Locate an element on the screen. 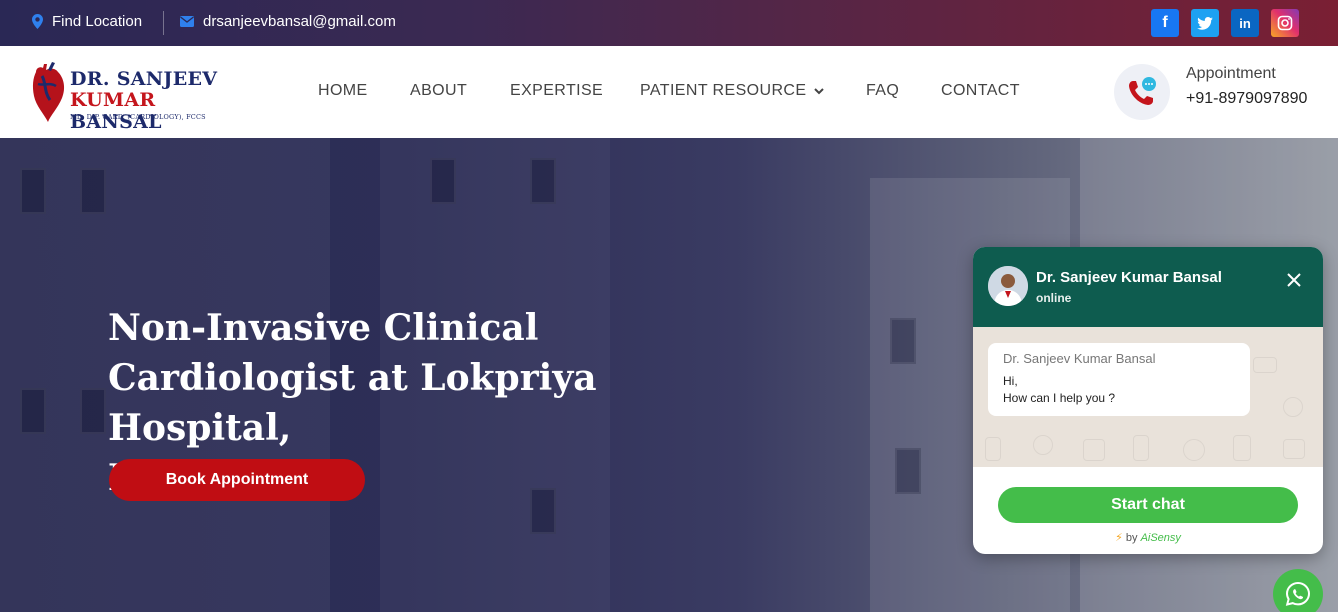 This screenshot has height=612, width=1338. chat-message-line-2: How can I help you ? is located at coordinates (1059, 398).